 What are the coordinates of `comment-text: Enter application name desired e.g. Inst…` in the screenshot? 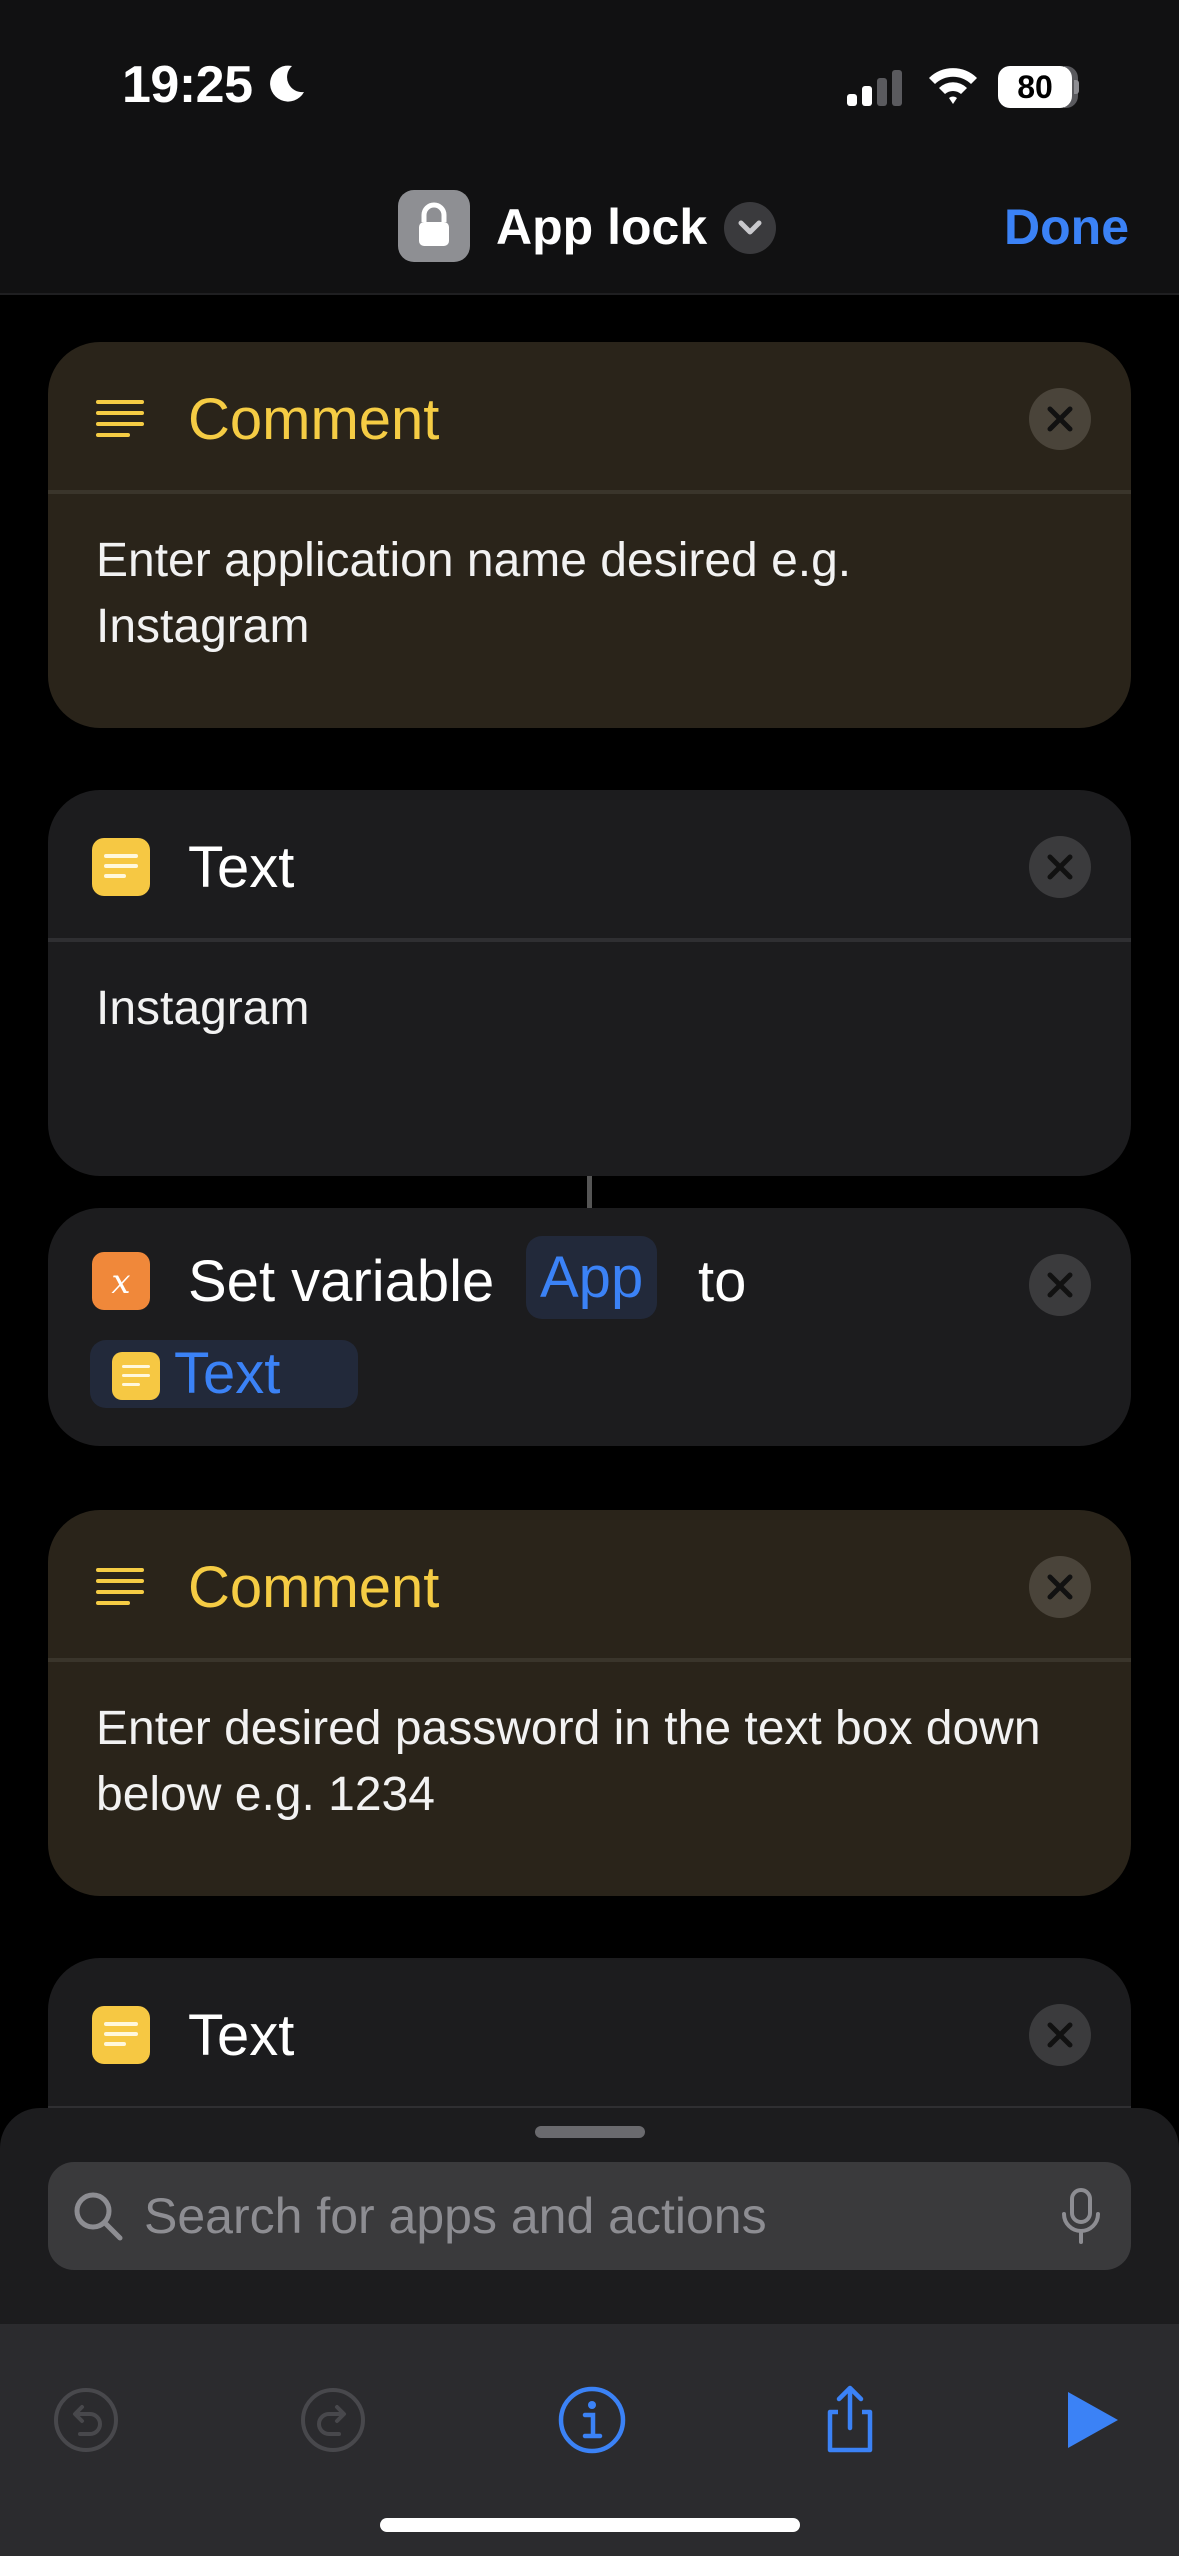 It's located at (586, 594).